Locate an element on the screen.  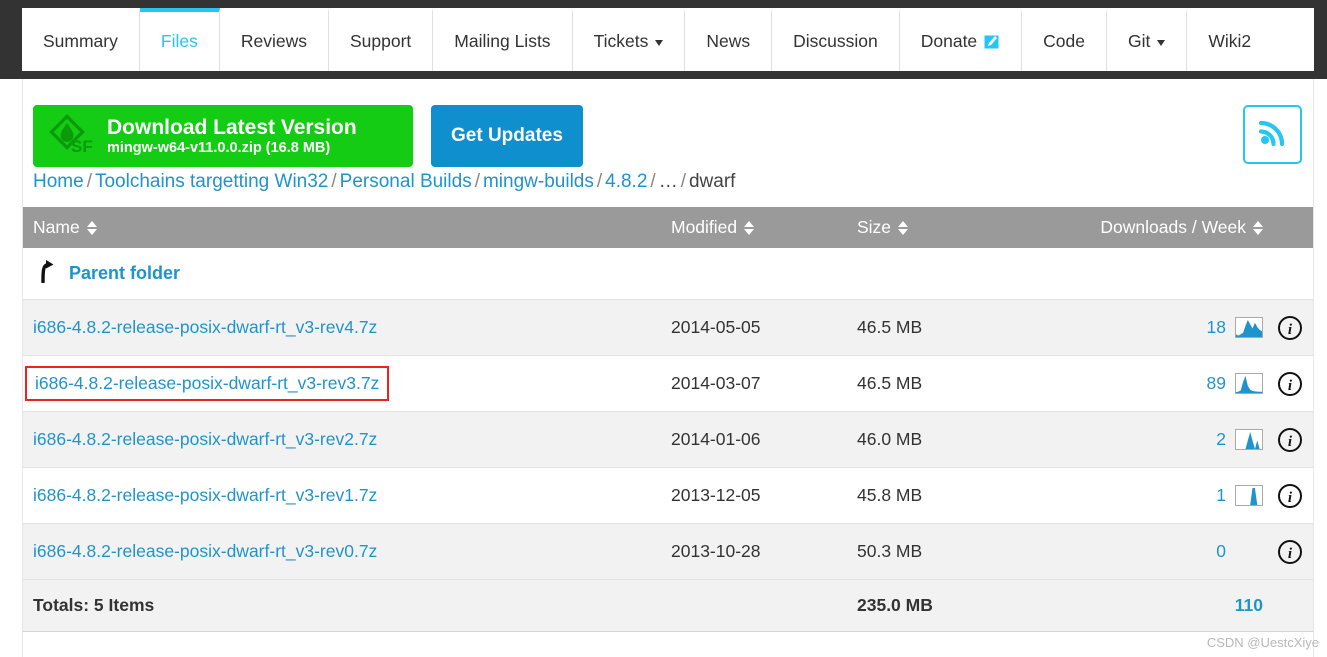
watermark: CSDN @UestcXiye is located at coordinates (1262, 642).